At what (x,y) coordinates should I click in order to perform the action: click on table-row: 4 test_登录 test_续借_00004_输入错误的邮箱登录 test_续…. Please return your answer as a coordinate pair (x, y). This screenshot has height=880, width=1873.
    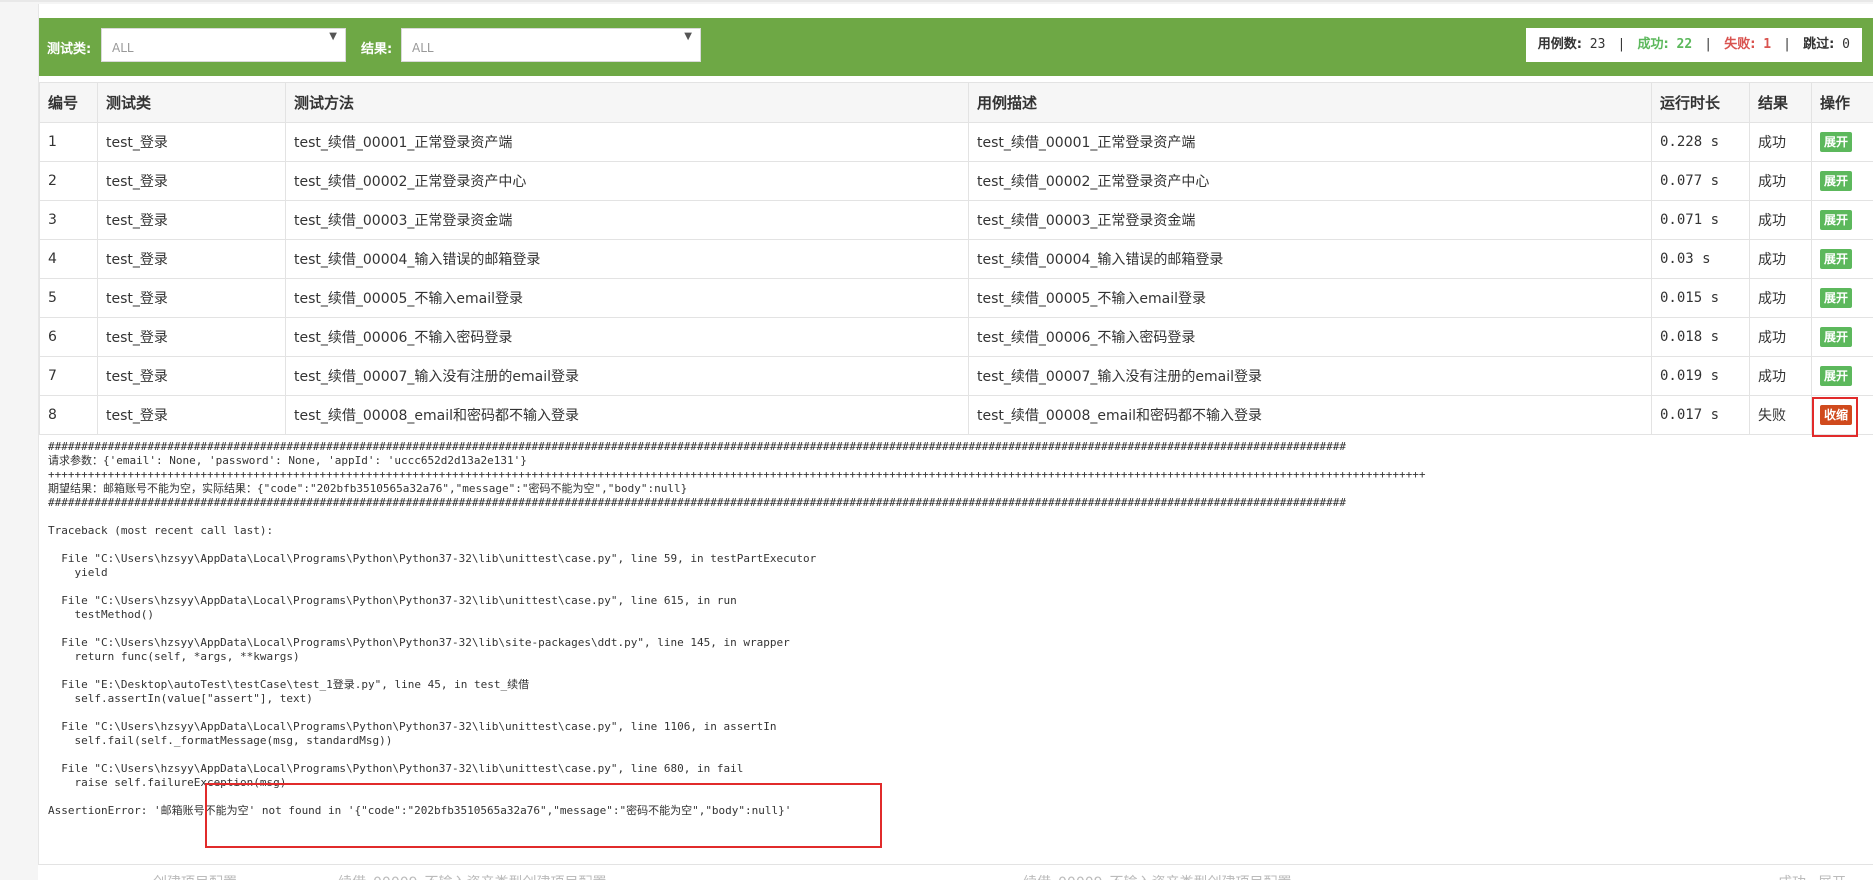
    Looking at the image, I should click on (956, 259).